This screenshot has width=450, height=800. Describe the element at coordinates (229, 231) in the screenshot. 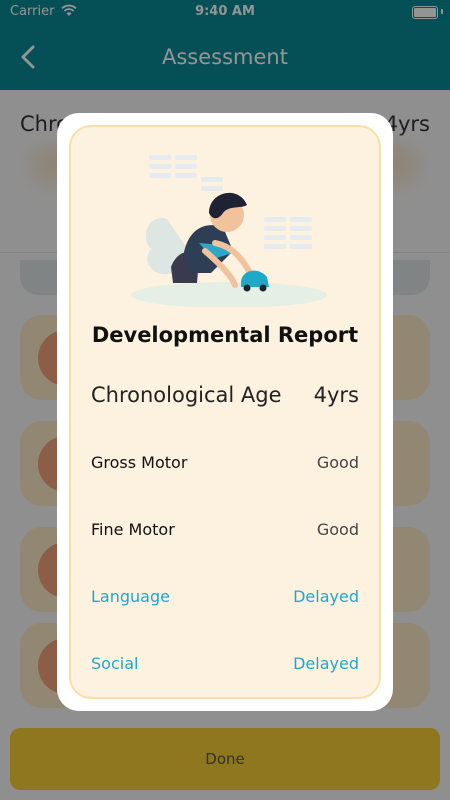

I see `child-playing-illustration` at that location.